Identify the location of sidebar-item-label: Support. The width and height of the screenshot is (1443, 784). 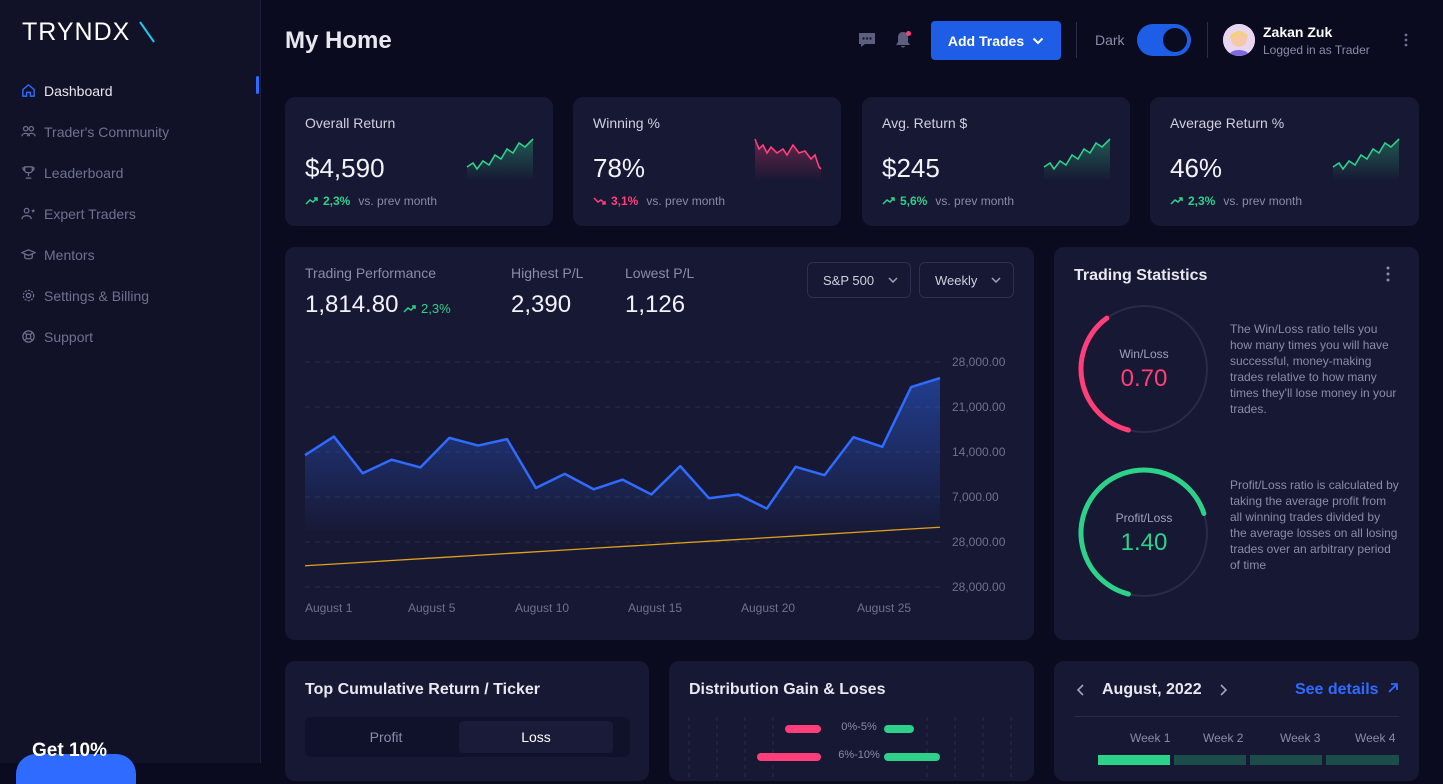
(69, 336).